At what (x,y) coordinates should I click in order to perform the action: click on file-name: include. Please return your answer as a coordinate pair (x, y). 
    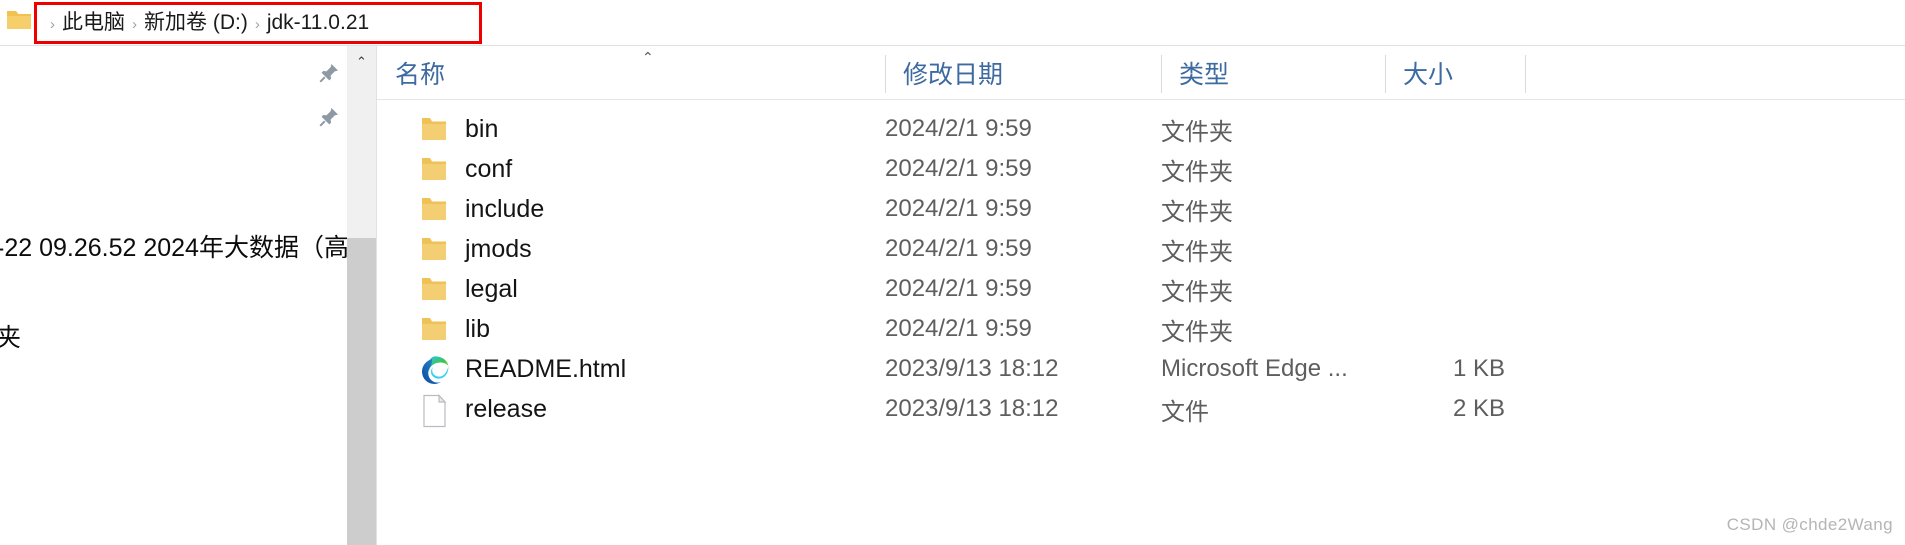
    Looking at the image, I should click on (505, 208).